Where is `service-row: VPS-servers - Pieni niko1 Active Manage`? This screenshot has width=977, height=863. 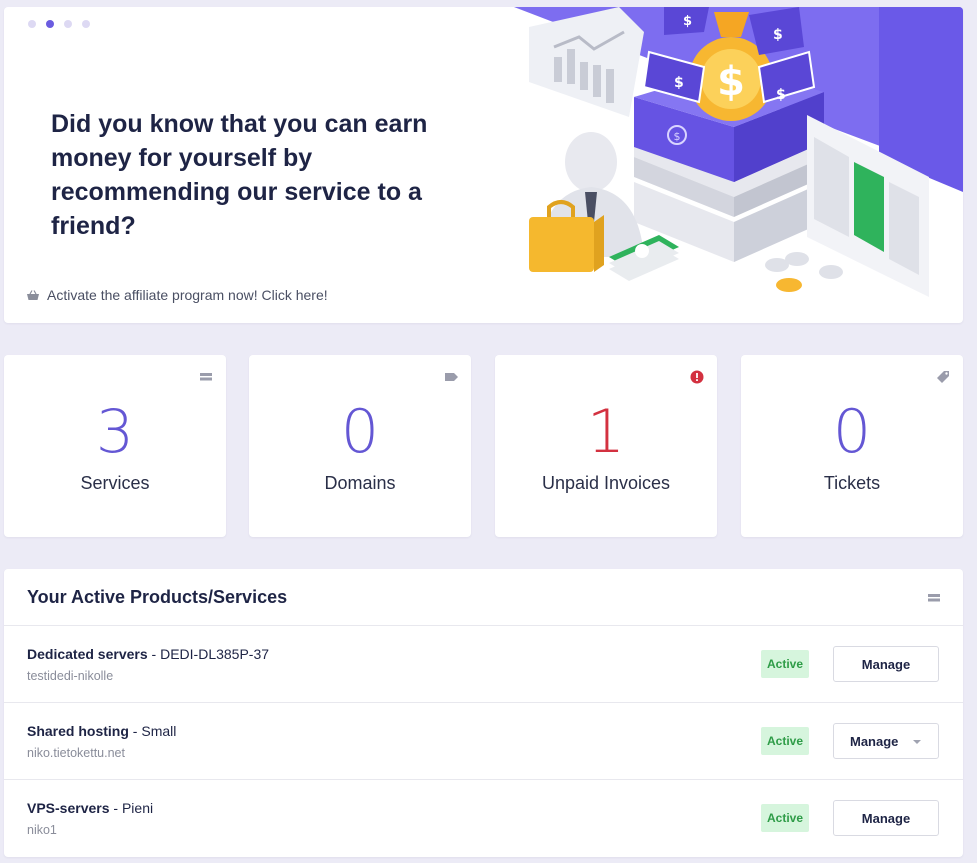
service-row: VPS-servers - Pieni niko1 Active Manage is located at coordinates (483, 818).